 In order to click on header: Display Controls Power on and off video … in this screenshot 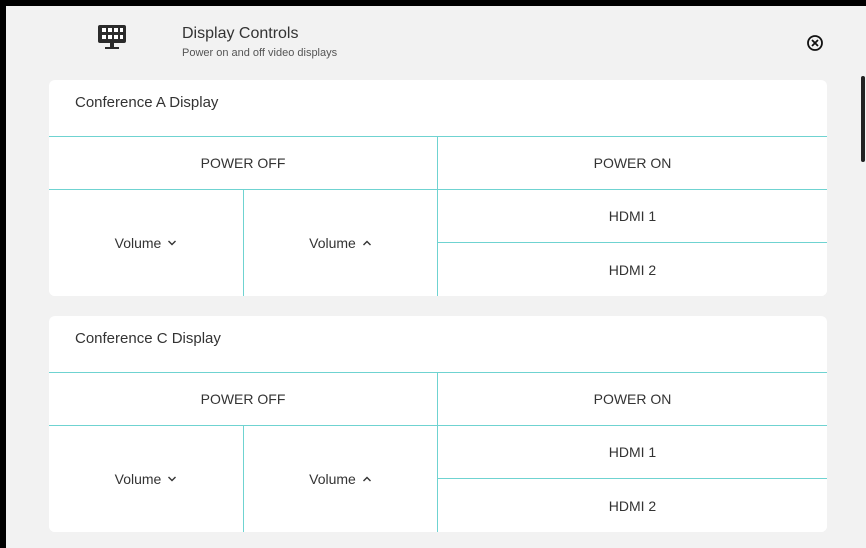, I will do `click(436, 42)`.